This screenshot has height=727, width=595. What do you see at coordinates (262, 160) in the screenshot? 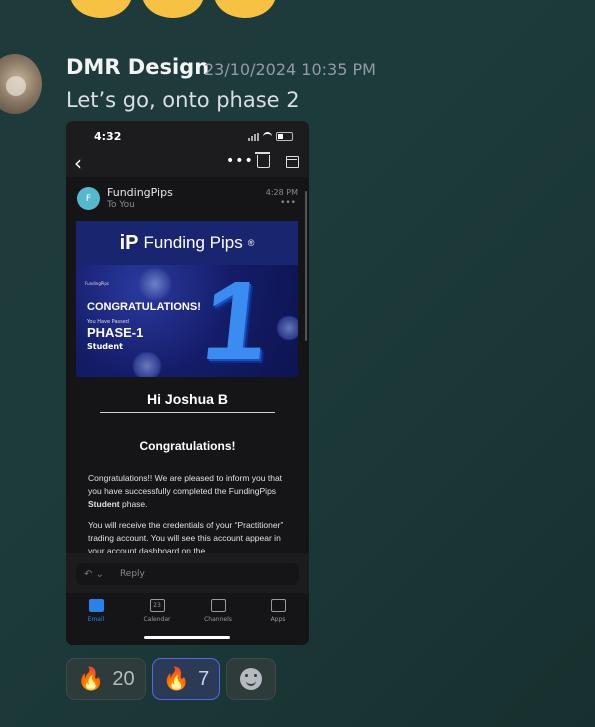
I see `trash-icon` at bounding box center [262, 160].